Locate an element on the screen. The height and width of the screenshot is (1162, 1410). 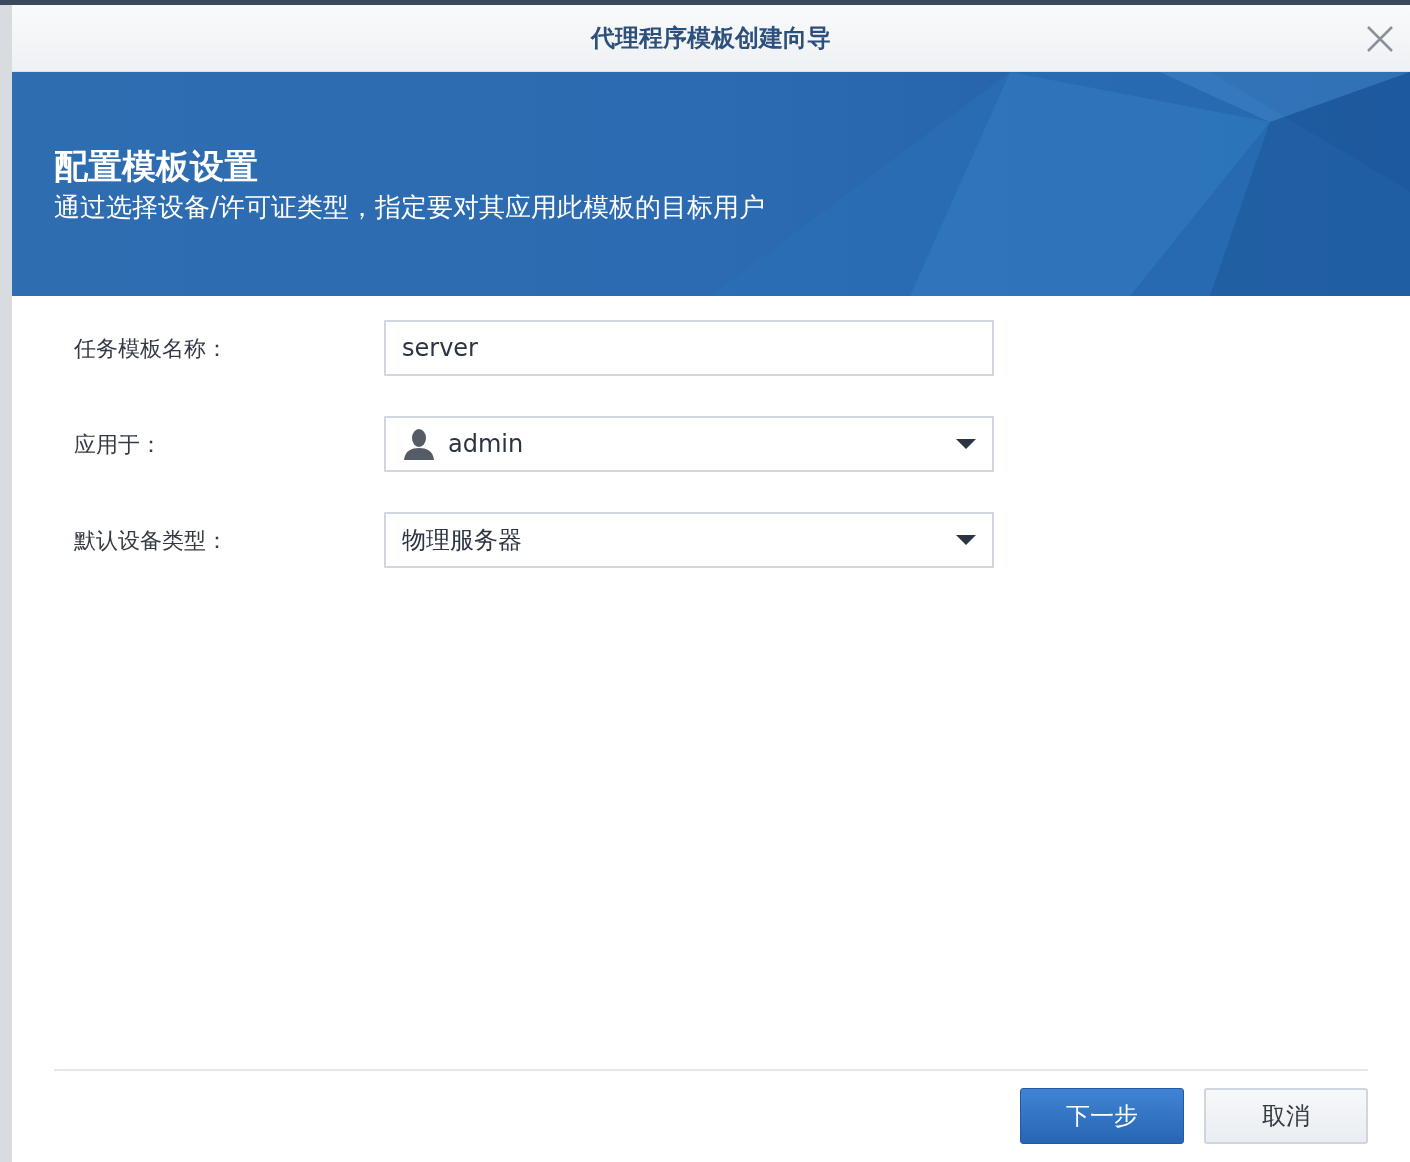
field-label: 任务模板名称： is located at coordinates (151, 348).